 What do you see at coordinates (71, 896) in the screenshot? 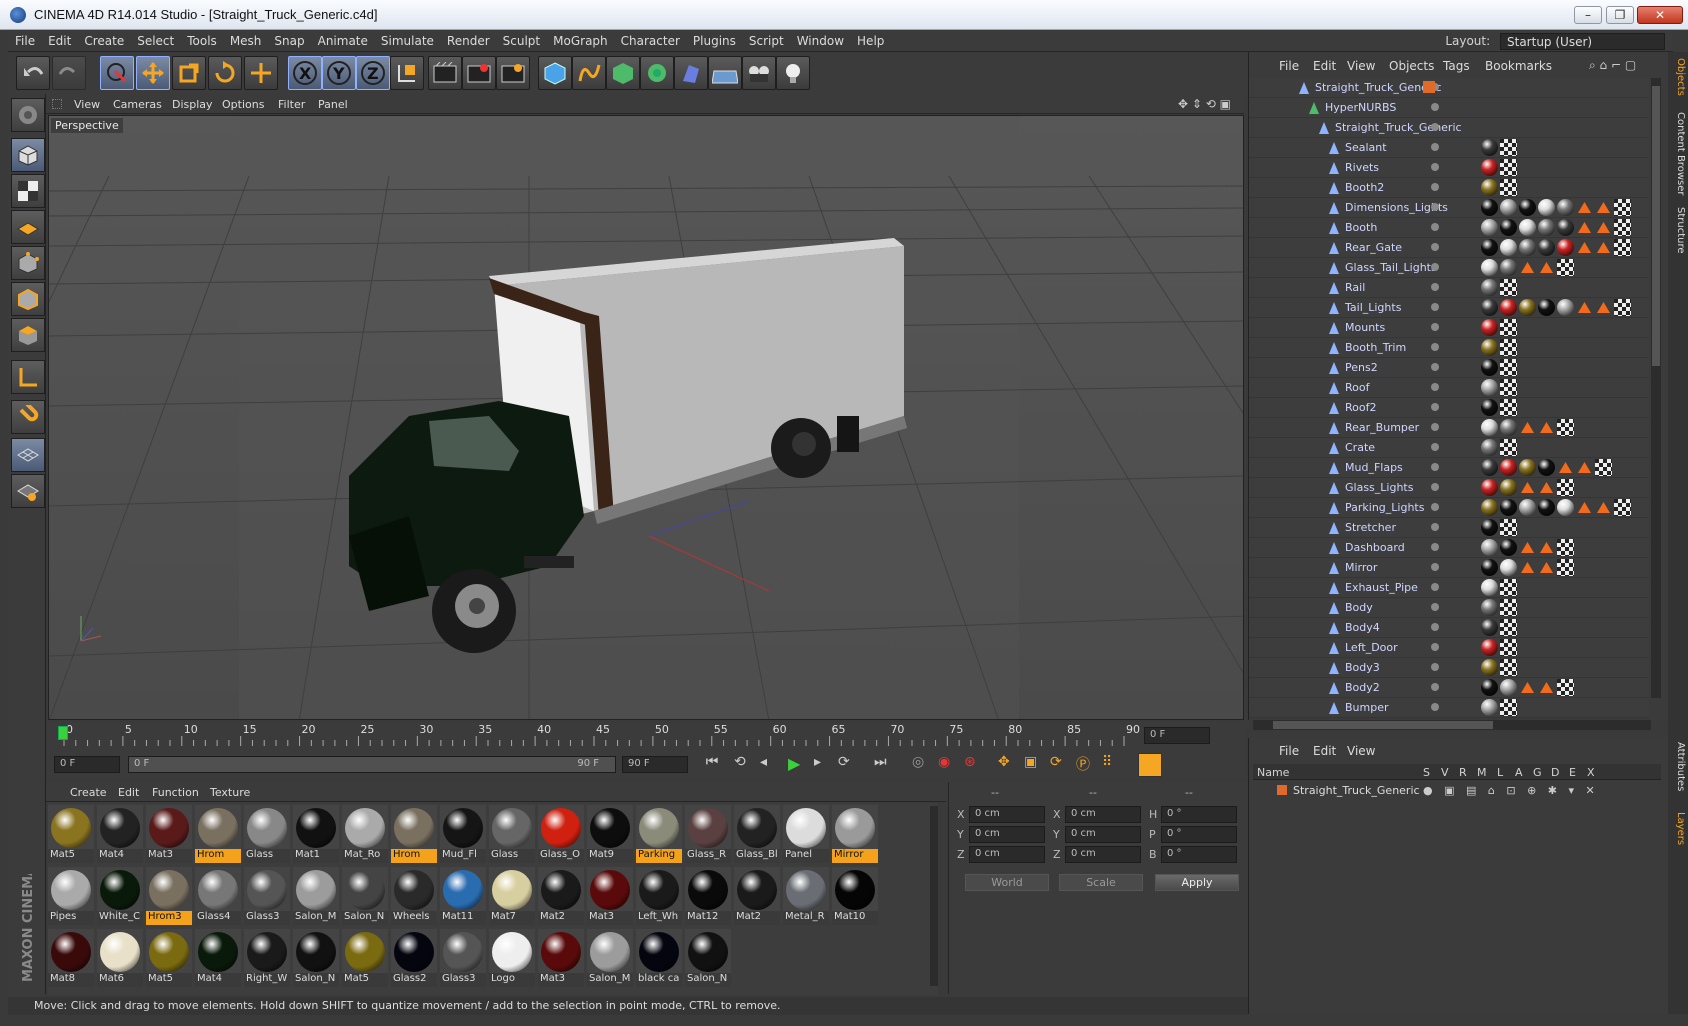
I see `material-swatch: Pipes` at bounding box center [71, 896].